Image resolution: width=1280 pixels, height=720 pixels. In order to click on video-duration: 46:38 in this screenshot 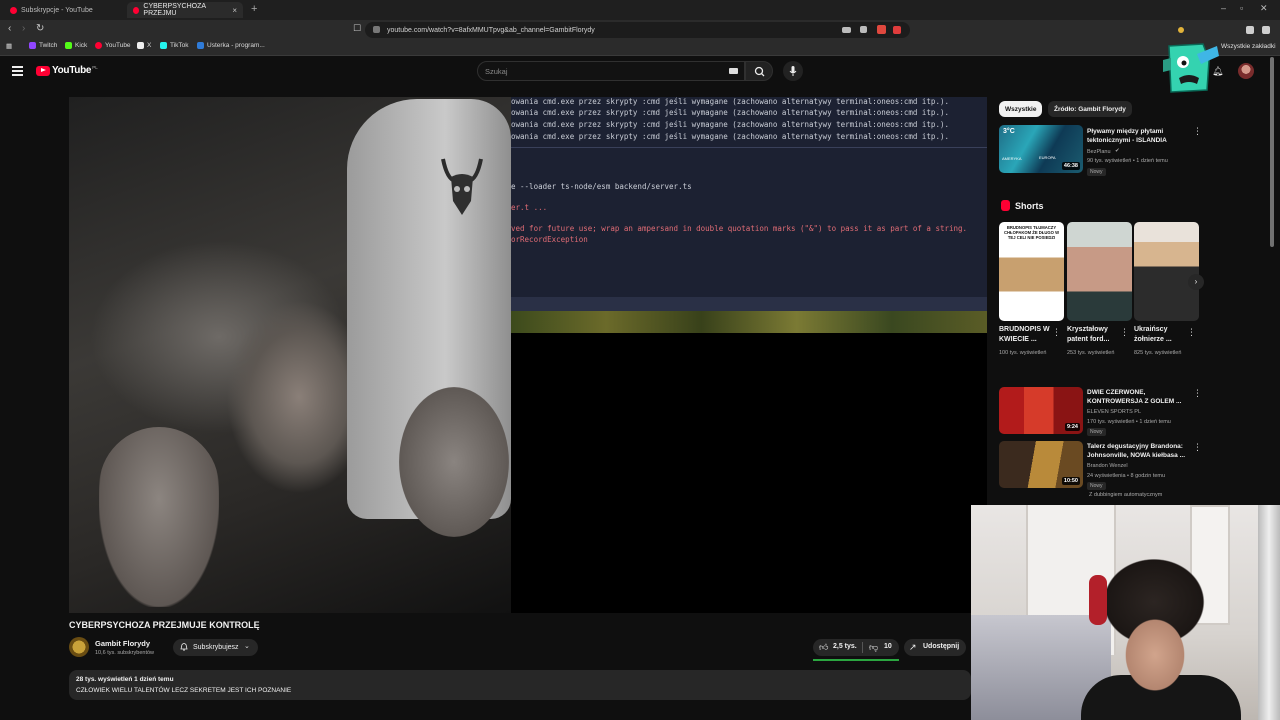, I will do `click(1070, 166)`.